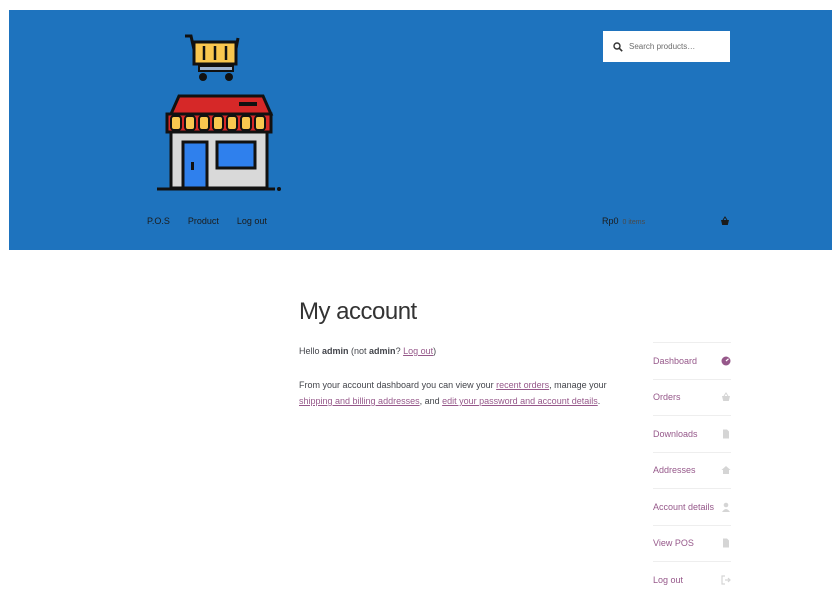  What do you see at coordinates (418, 351) in the screenshot?
I see `logout-link: Log out` at bounding box center [418, 351].